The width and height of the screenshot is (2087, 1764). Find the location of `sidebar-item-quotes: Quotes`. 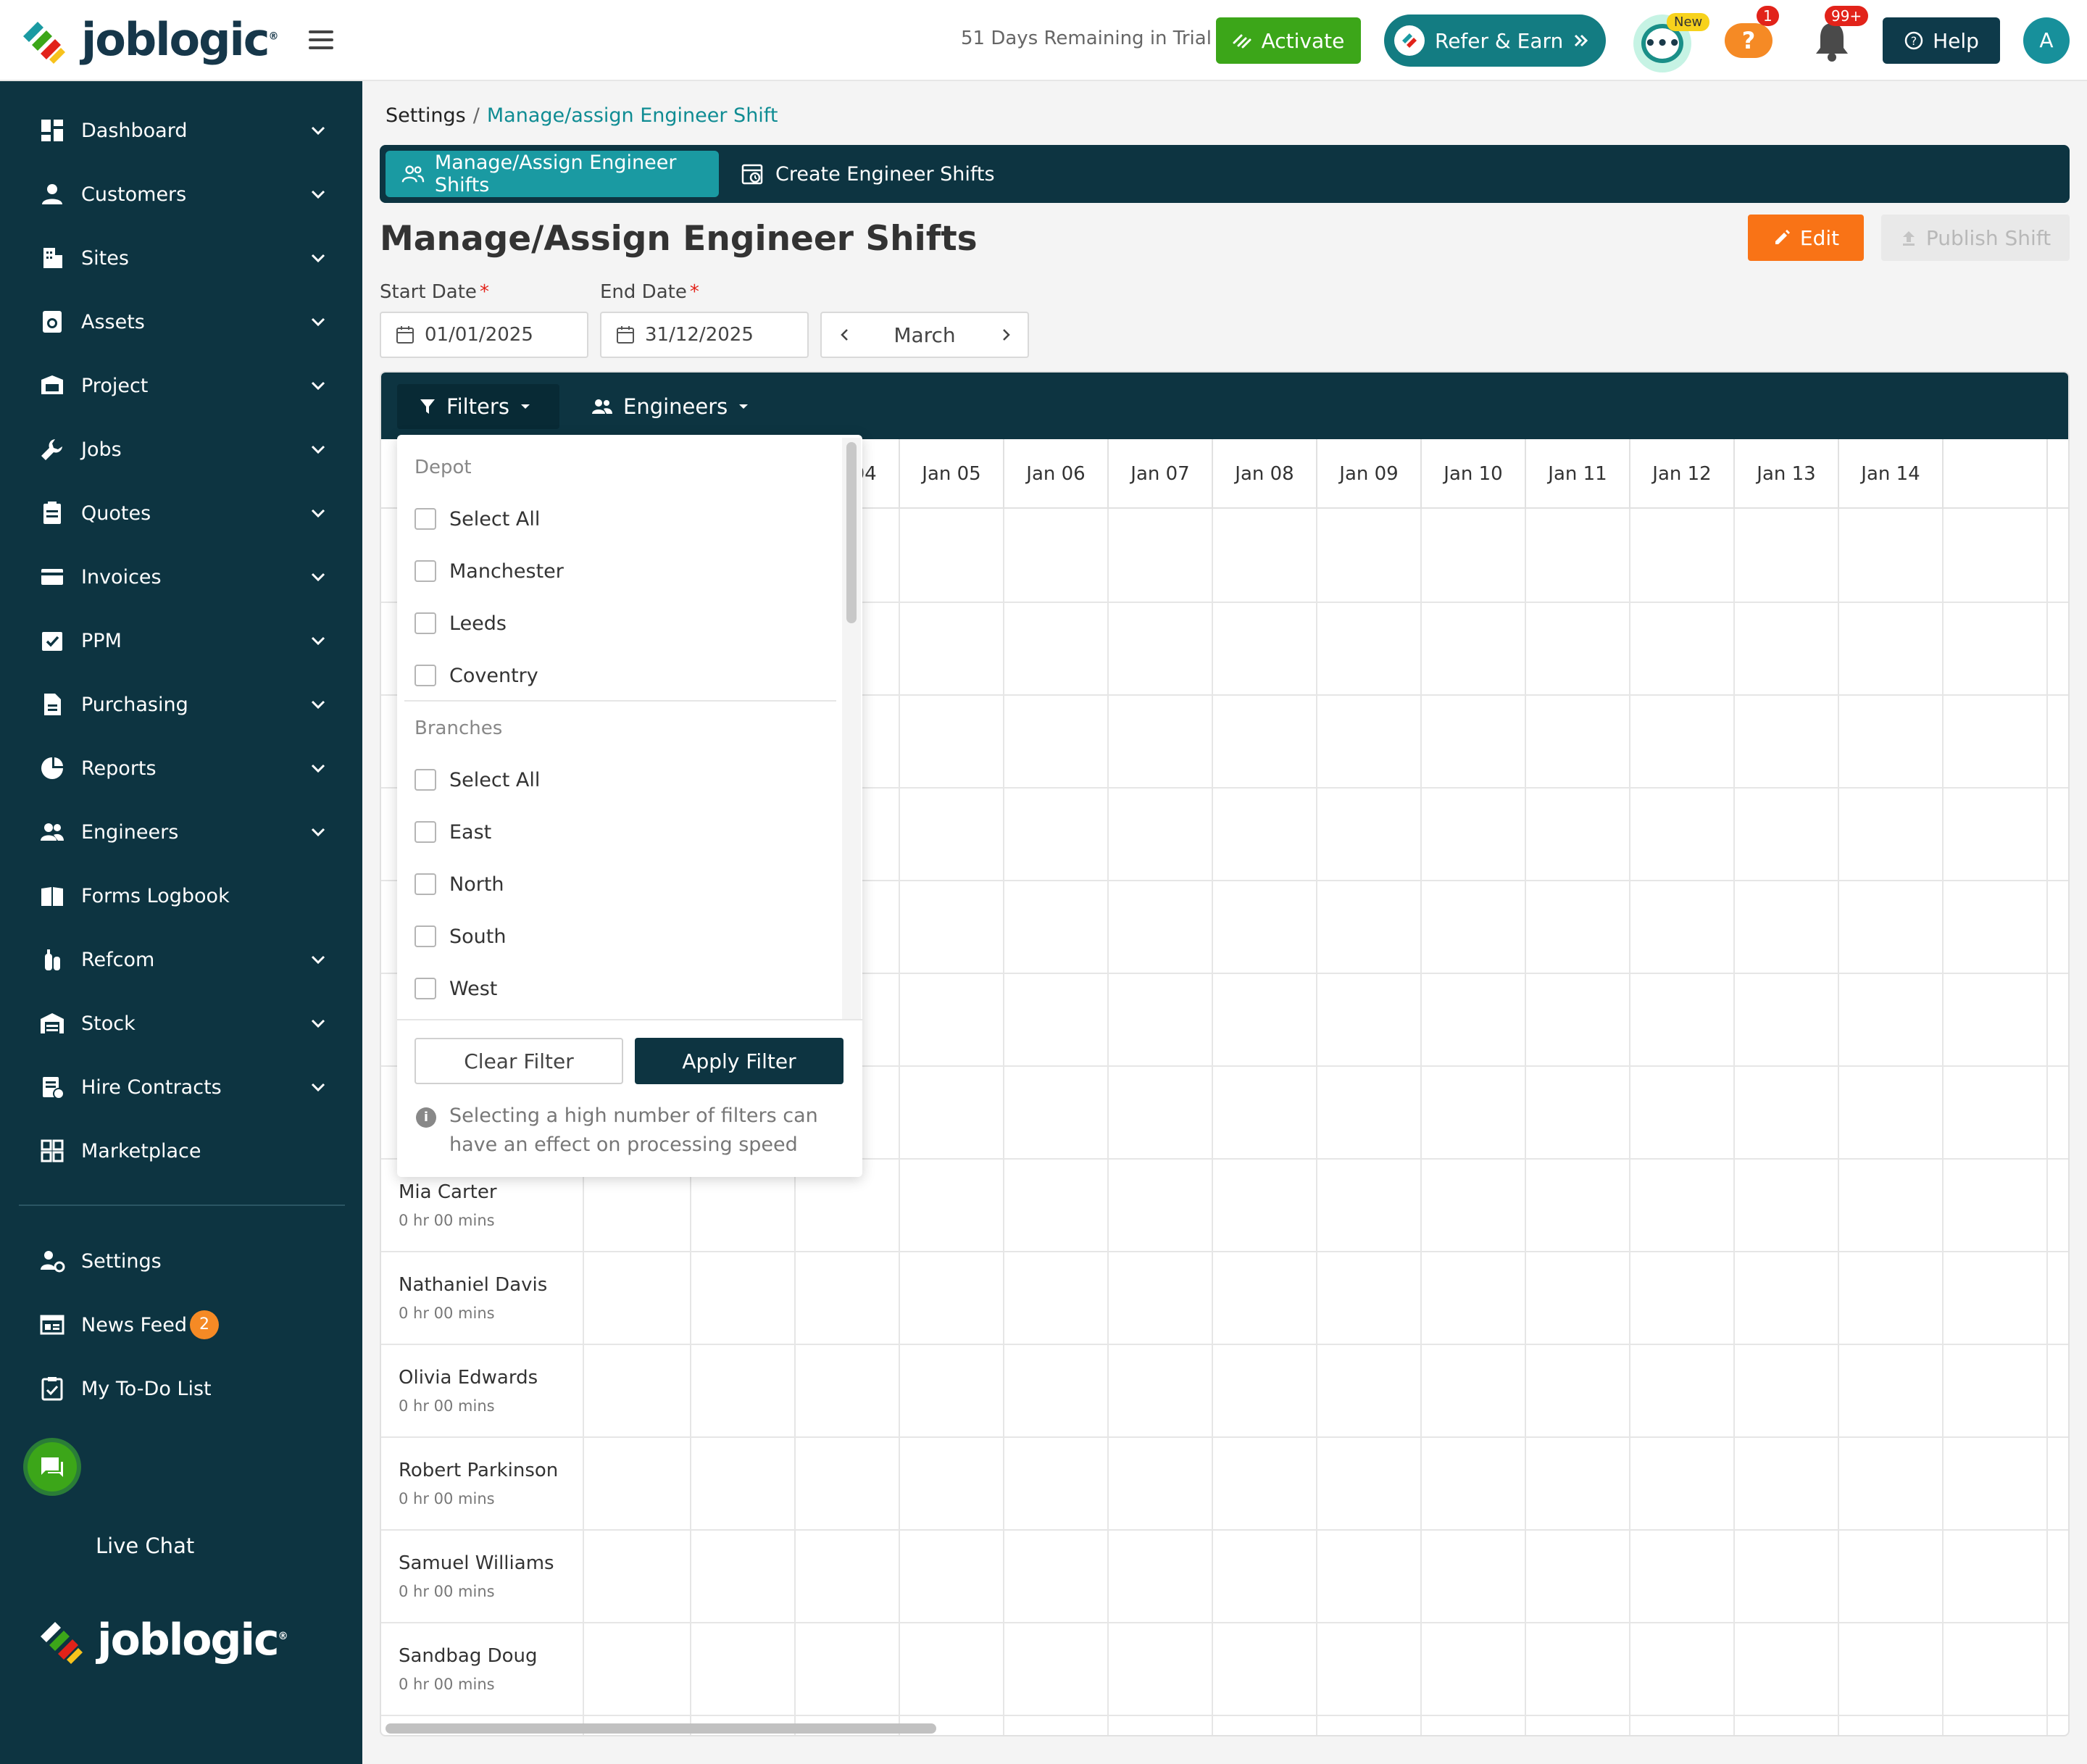

sidebar-item-quotes: Quotes is located at coordinates (181, 513).